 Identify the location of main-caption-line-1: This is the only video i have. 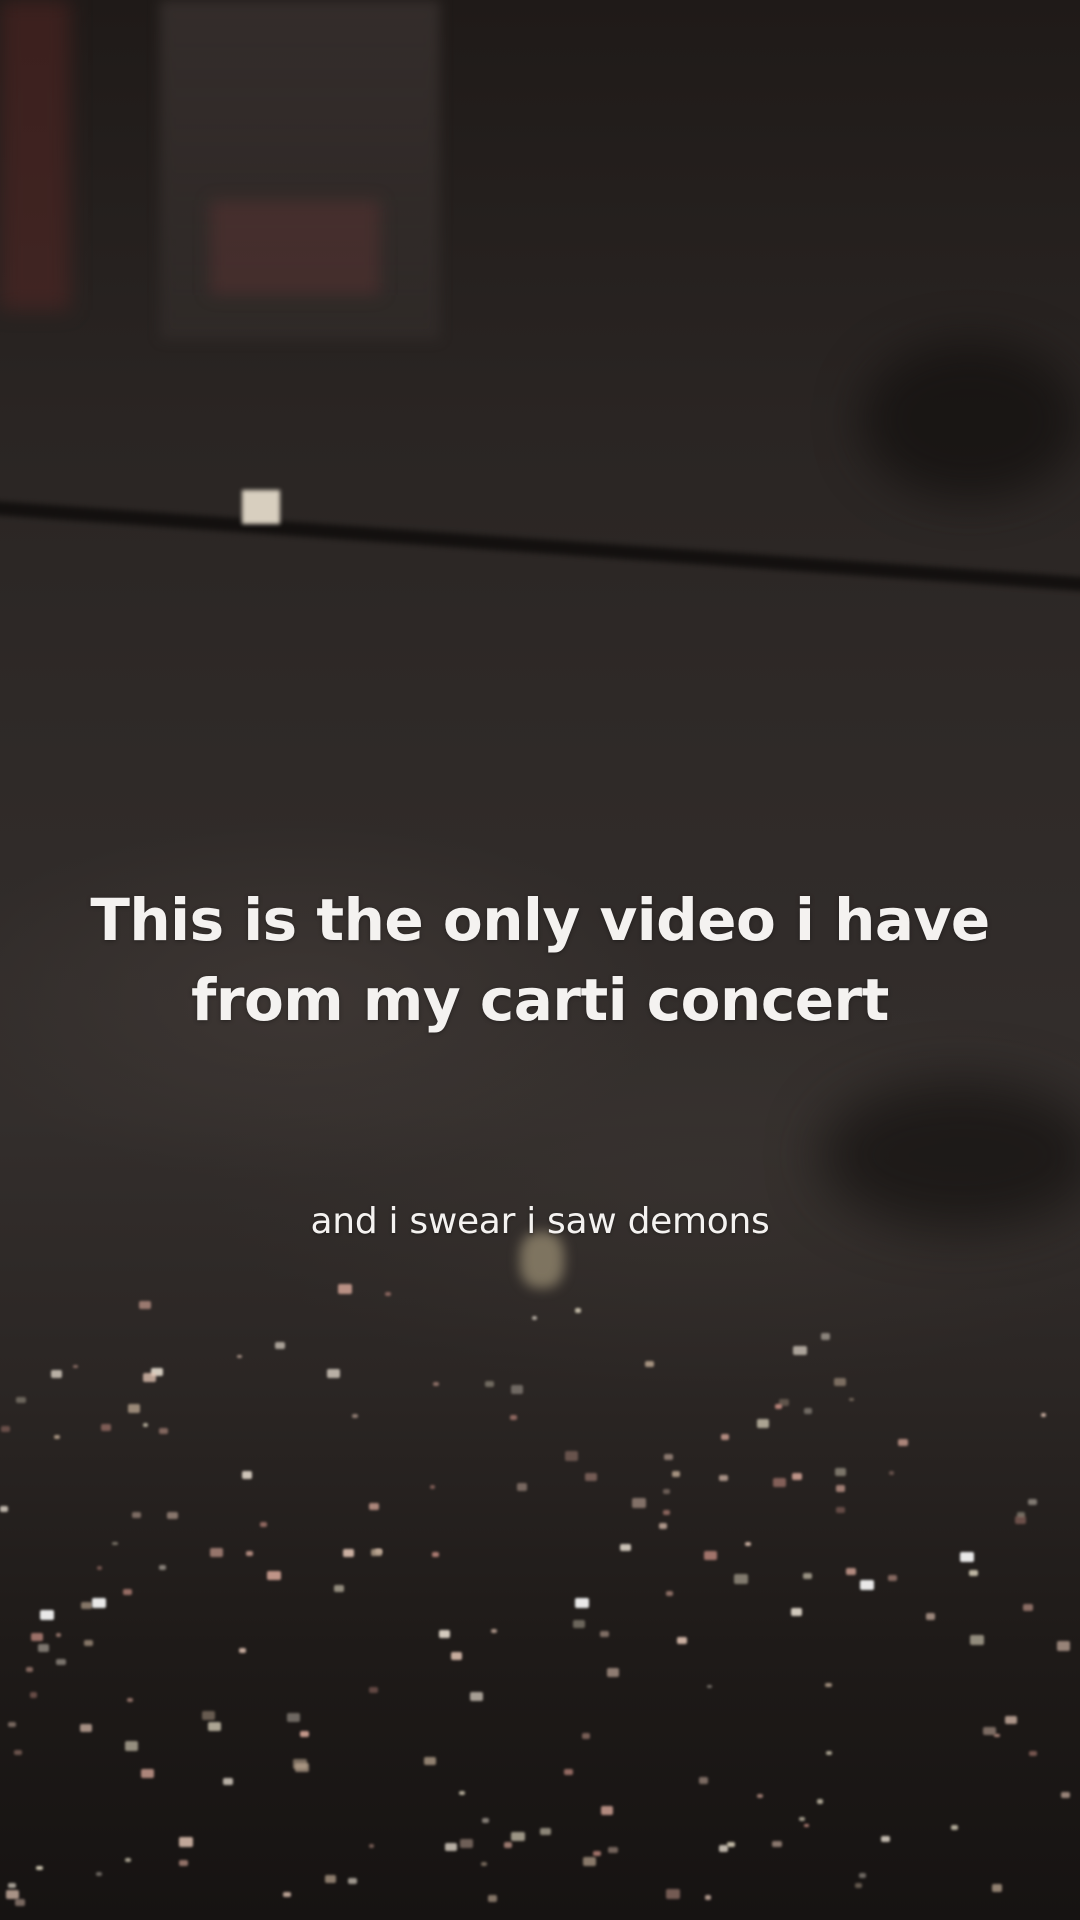
(540, 920).